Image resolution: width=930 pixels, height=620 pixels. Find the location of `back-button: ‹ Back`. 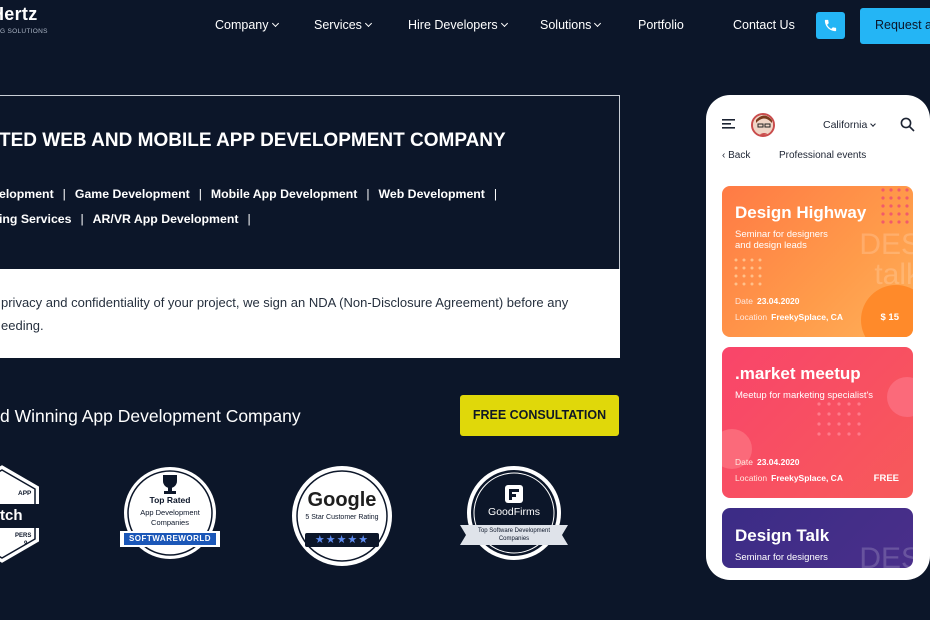

back-button: ‹ Back is located at coordinates (736, 155).